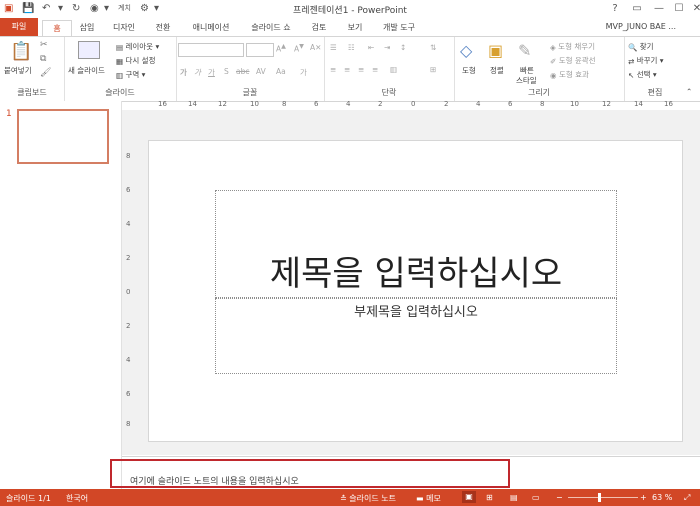  What do you see at coordinates (63, 136) in the screenshot?
I see `slide-thumbnail` at bounding box center [63, 136].